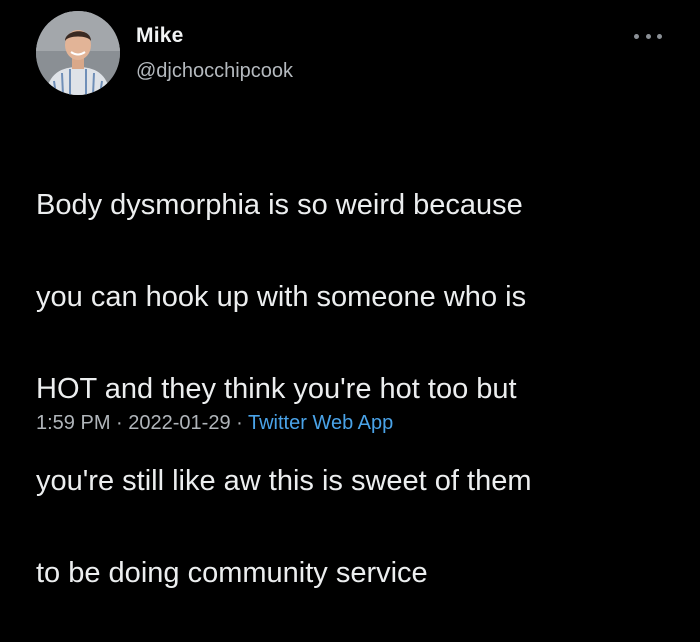 The width and height of the screenshot is (700, 642). Describe the element at coordinates (214, 71) in the screenshot. I see `author-handle: @djchocchipcook` at that location.